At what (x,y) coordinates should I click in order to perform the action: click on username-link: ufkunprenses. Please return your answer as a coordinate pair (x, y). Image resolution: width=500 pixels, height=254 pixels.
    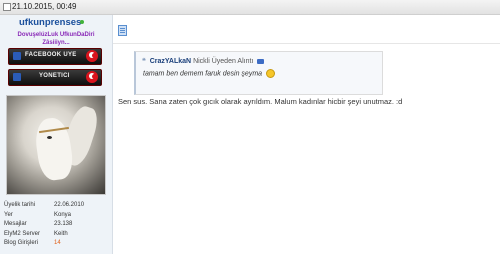
    Looking at the image, I should click on (50, 22).